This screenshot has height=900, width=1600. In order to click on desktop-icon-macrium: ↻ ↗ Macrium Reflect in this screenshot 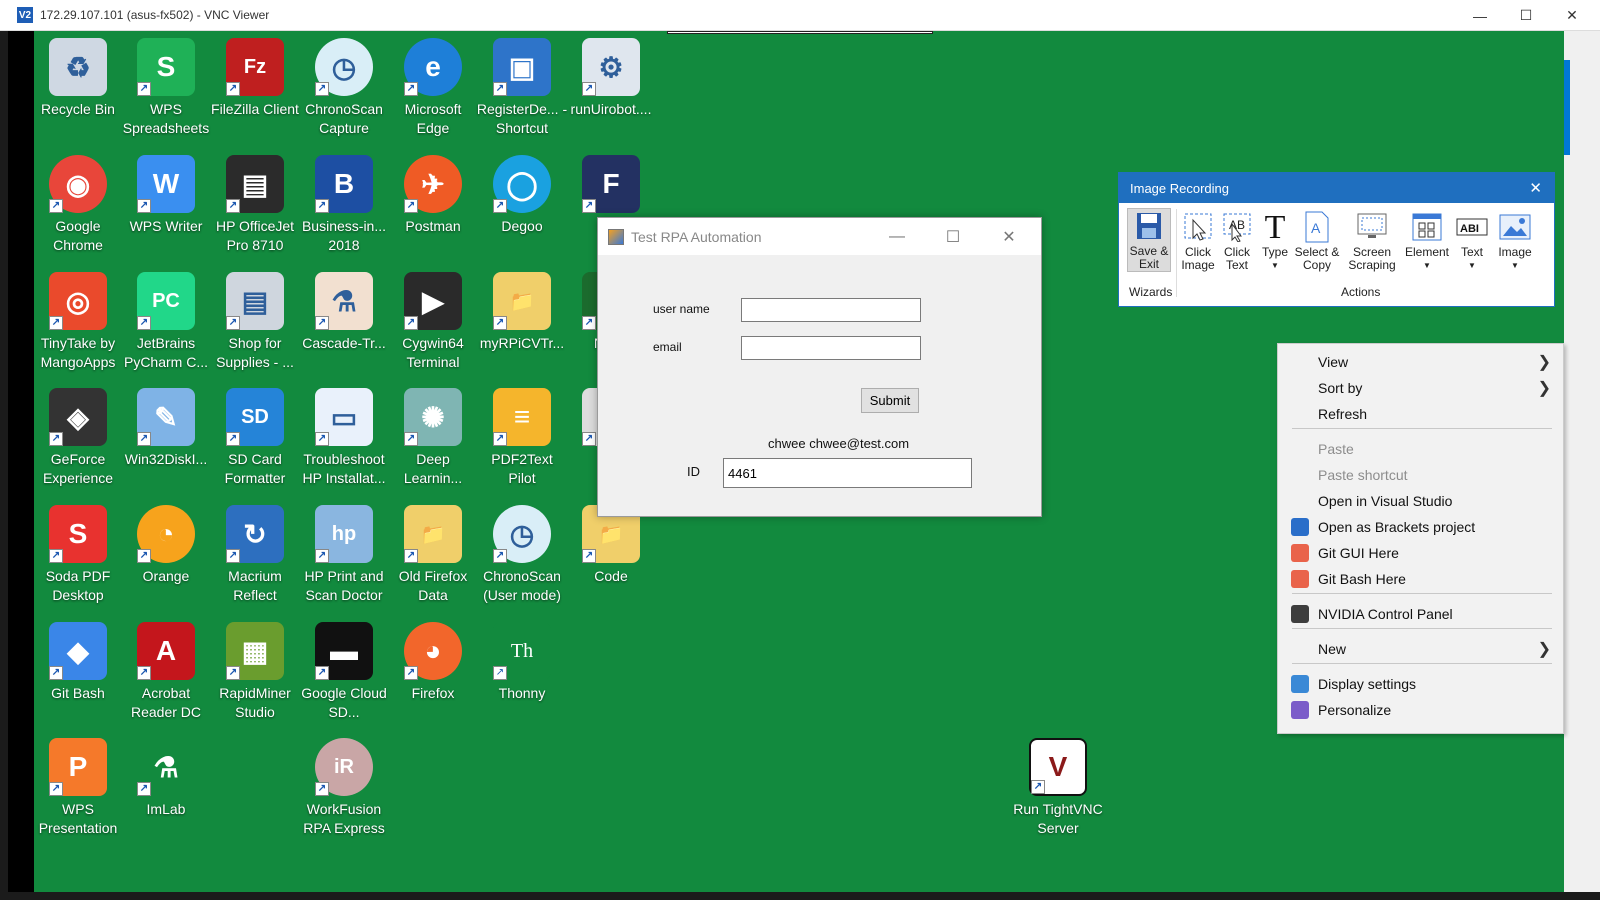, I will do `click(255, 555)`.